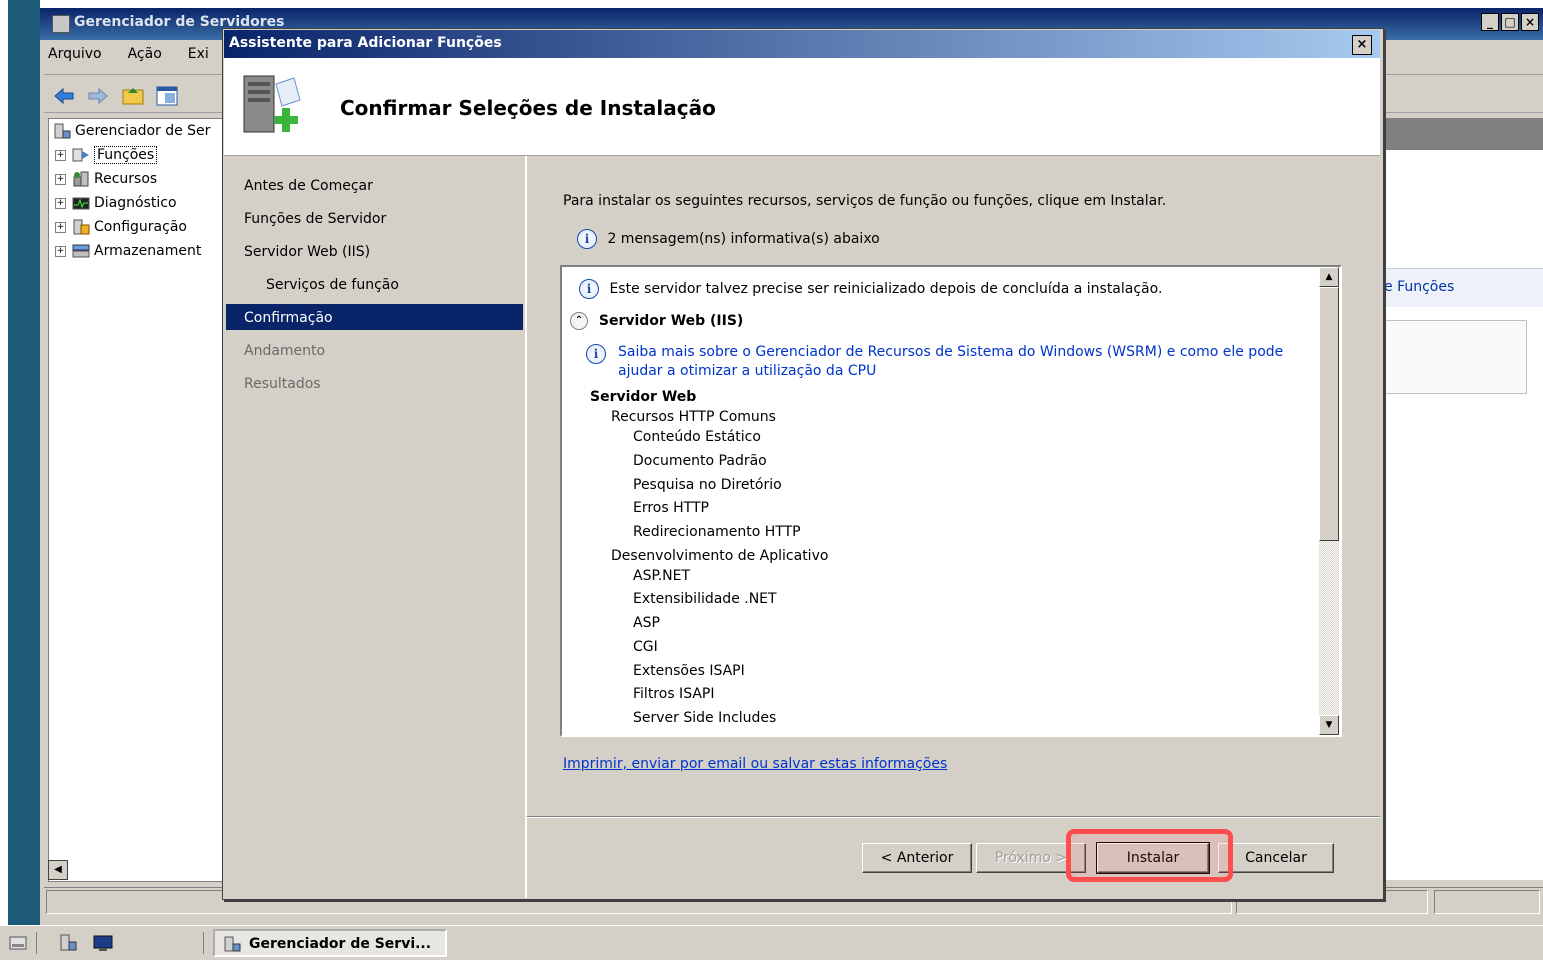 Image resolution: width=1543 pixels, height=960 pixels. What do you see at coordinates (579, 321) in the screenshot?
I see `collapse-icon: ⌃` at bounding box center [579, 321].